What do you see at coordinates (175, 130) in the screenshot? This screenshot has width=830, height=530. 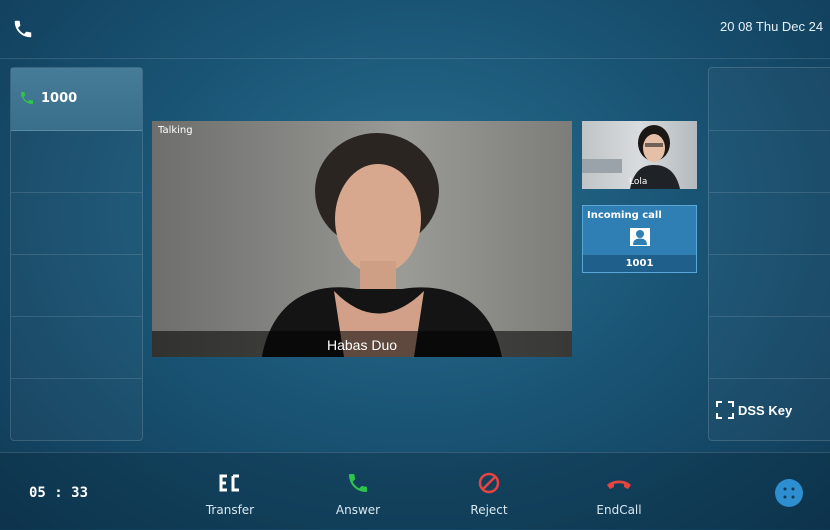 I see `call-status-label: Talking` at bounding box center [175, 130].